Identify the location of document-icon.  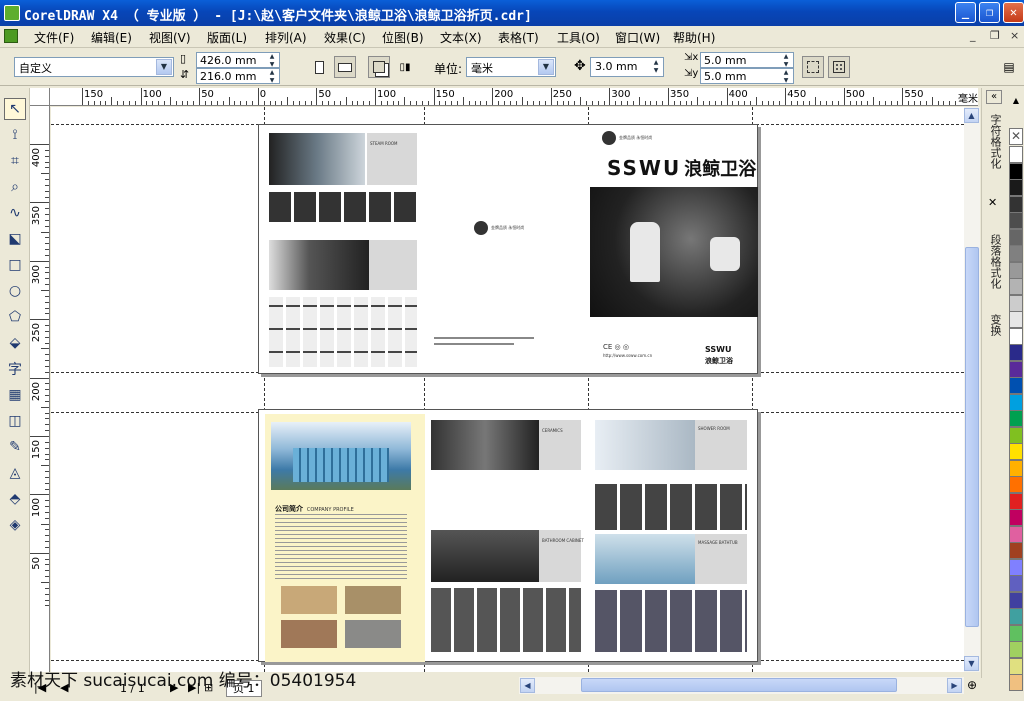
(11, 36).